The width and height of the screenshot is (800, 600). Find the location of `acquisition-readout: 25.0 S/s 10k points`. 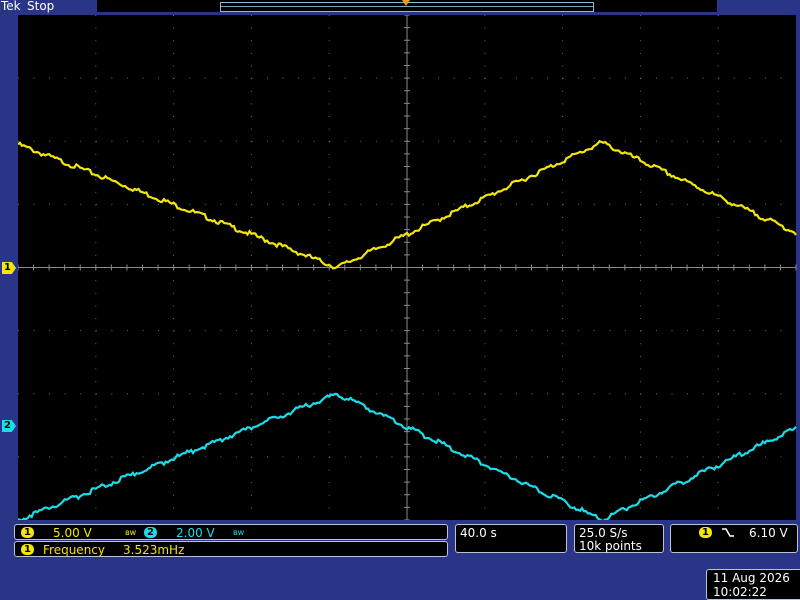

acquisition-readout: 25.0 S/s 10k points is located at coordinates (619, 538).